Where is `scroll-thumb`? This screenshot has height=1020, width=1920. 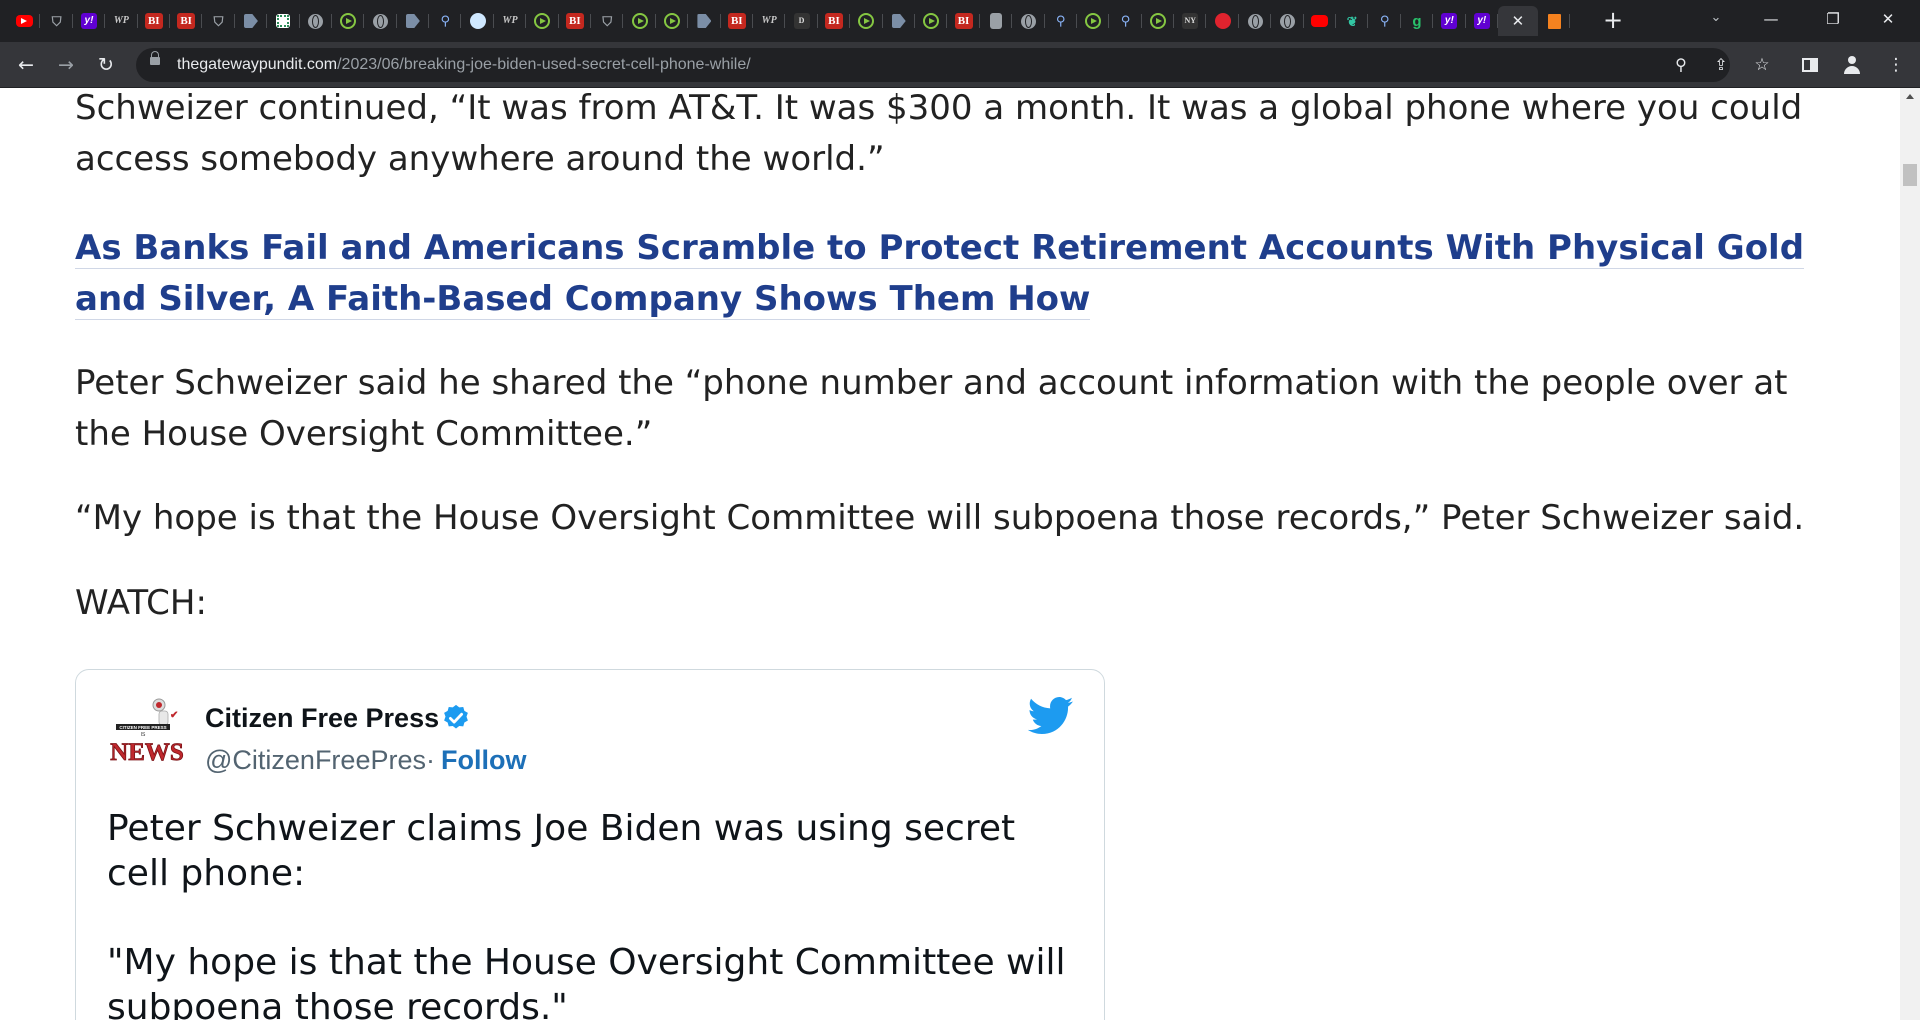 scroll-thumb is located at coordinates (1910, 175).